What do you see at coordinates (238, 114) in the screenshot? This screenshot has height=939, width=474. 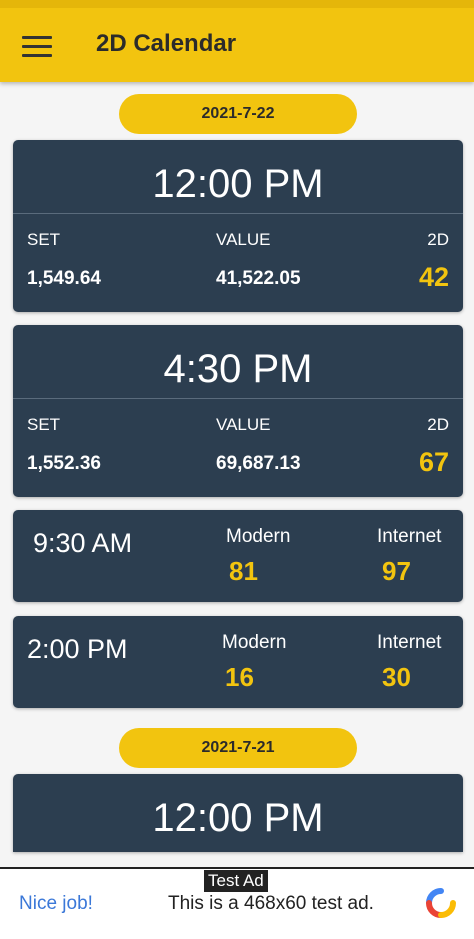 I see `date-pill: 2021-7-22` at bounding box center [238, 114].